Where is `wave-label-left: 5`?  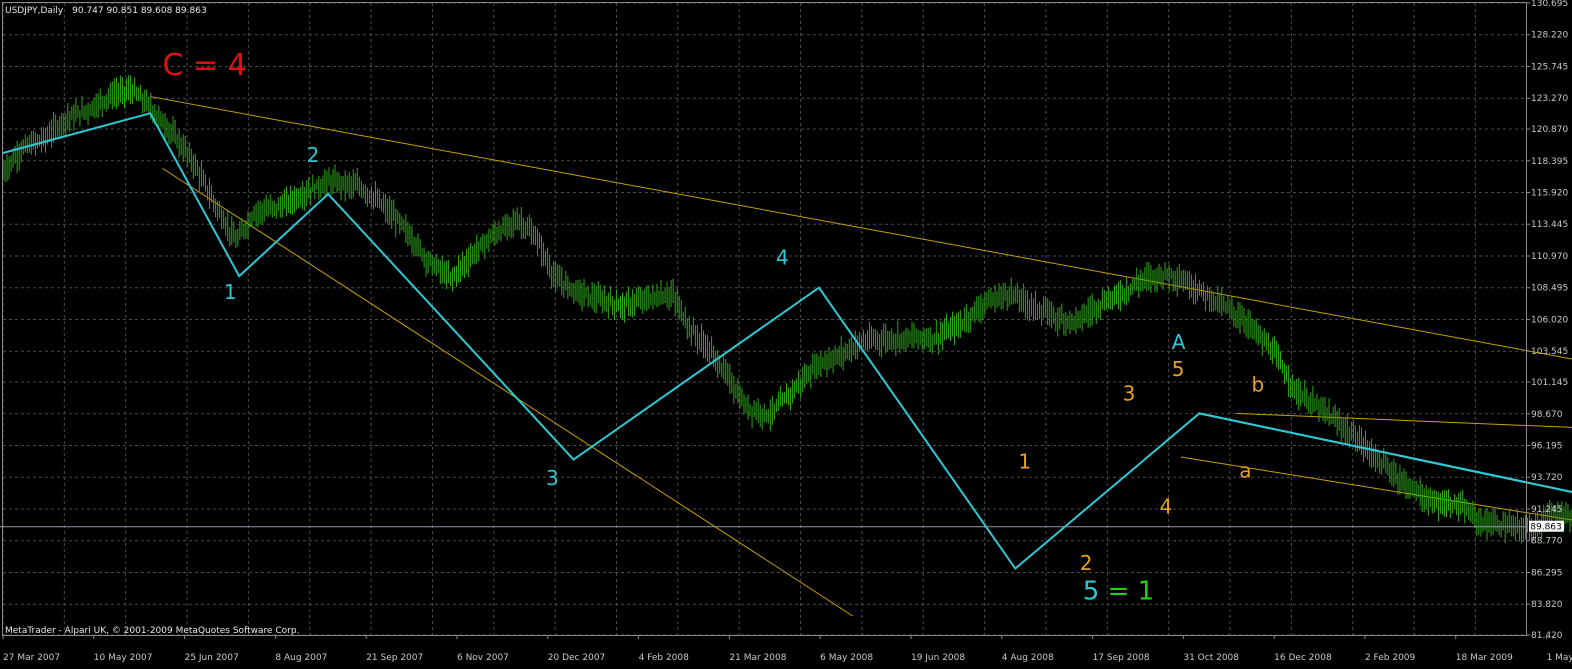
wave-label-left: 5 is located at coordinates (1095, 591).